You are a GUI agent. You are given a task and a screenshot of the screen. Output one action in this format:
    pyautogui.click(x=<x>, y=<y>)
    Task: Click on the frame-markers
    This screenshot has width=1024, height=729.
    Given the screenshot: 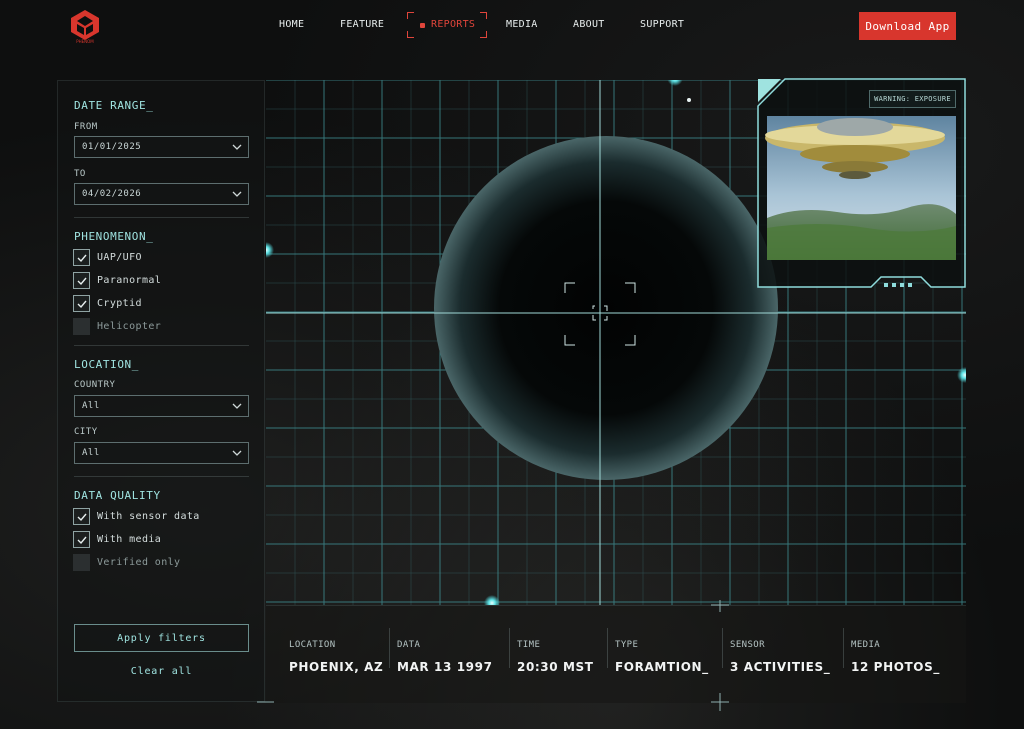 What is the action you would take?
    pyautogui.click(x=493, y=655)
    